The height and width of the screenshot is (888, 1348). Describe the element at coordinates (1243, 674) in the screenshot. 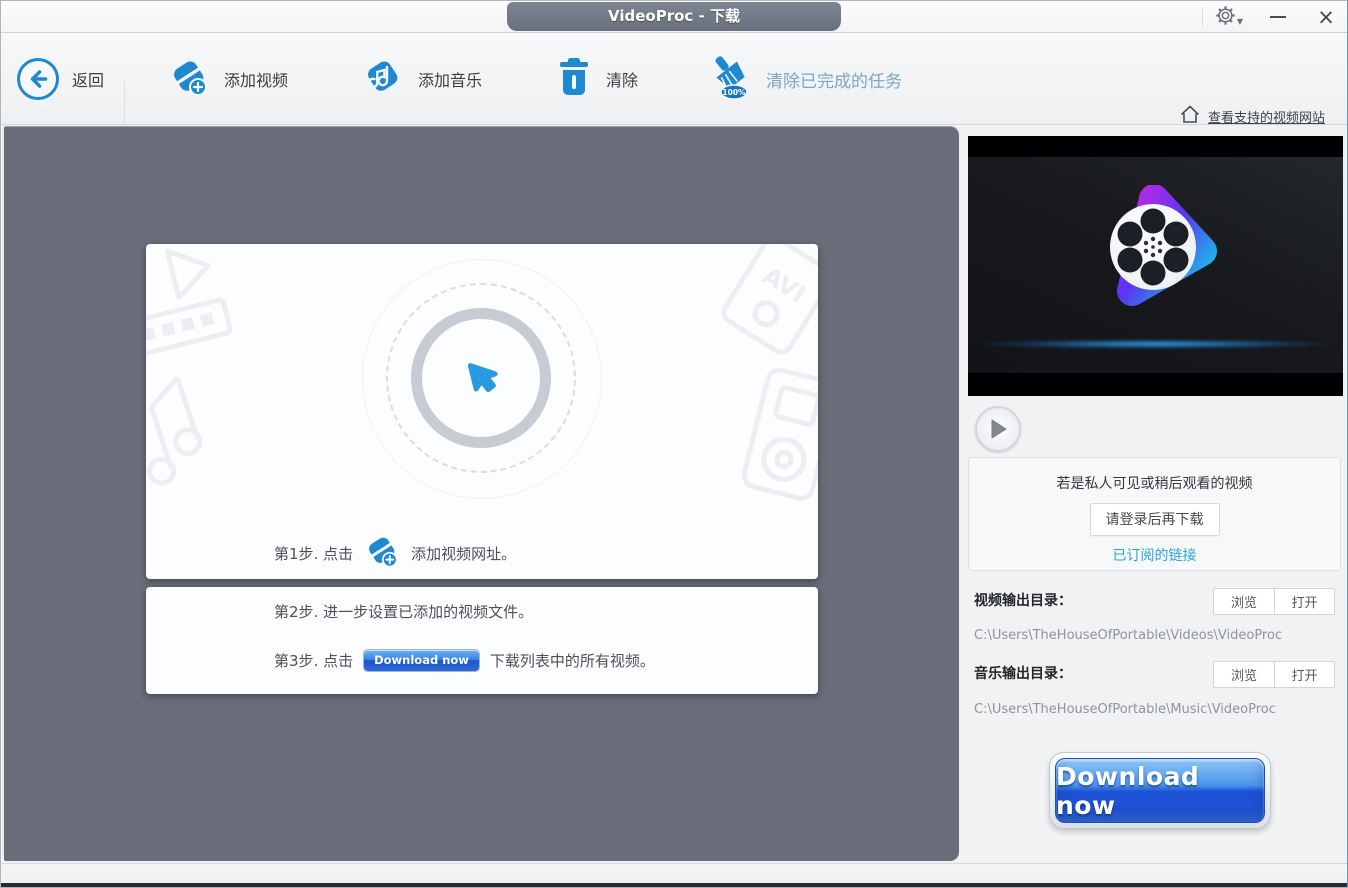

I see `music-browse-button: 浏览` at that location.